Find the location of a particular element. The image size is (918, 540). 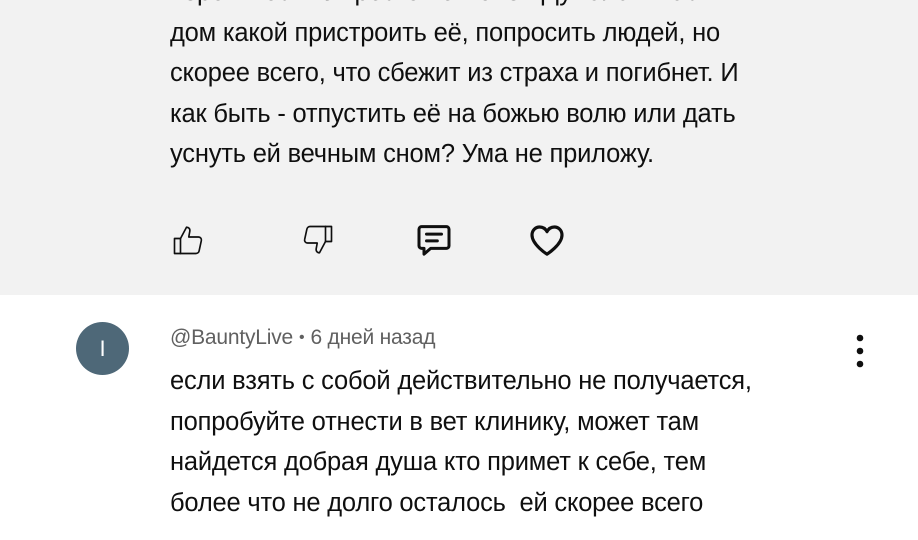

reply-button is located at coordinates (434, 240).